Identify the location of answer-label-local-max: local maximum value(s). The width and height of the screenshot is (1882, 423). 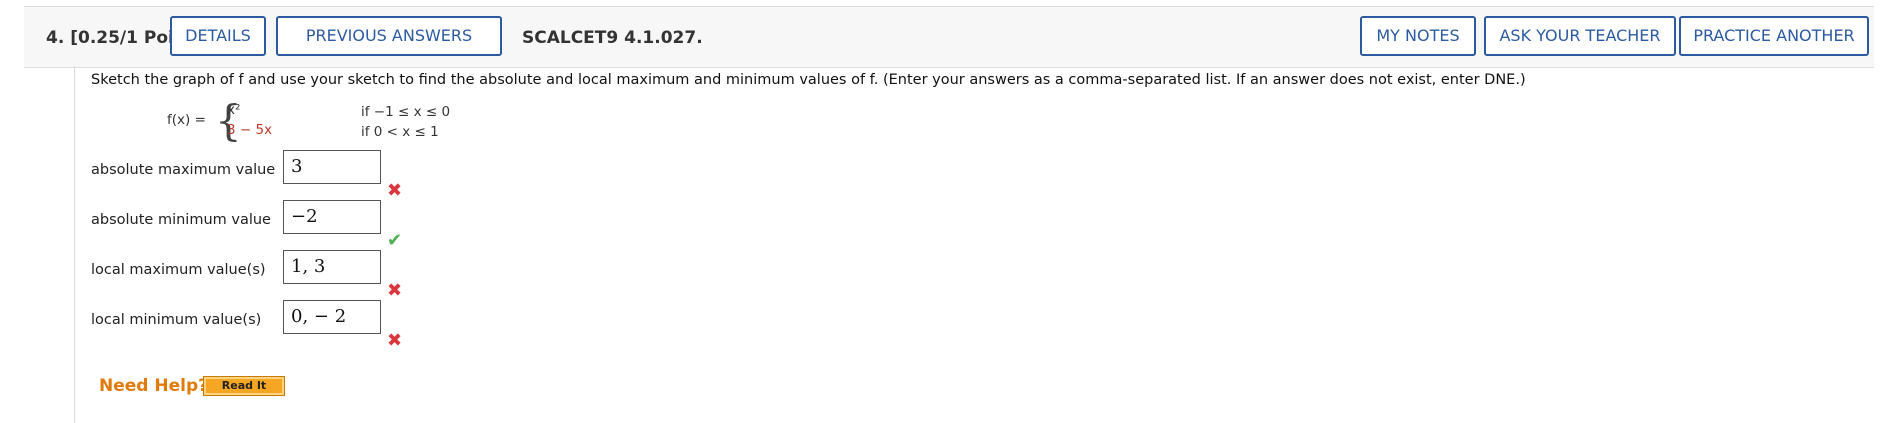
(178, 270).